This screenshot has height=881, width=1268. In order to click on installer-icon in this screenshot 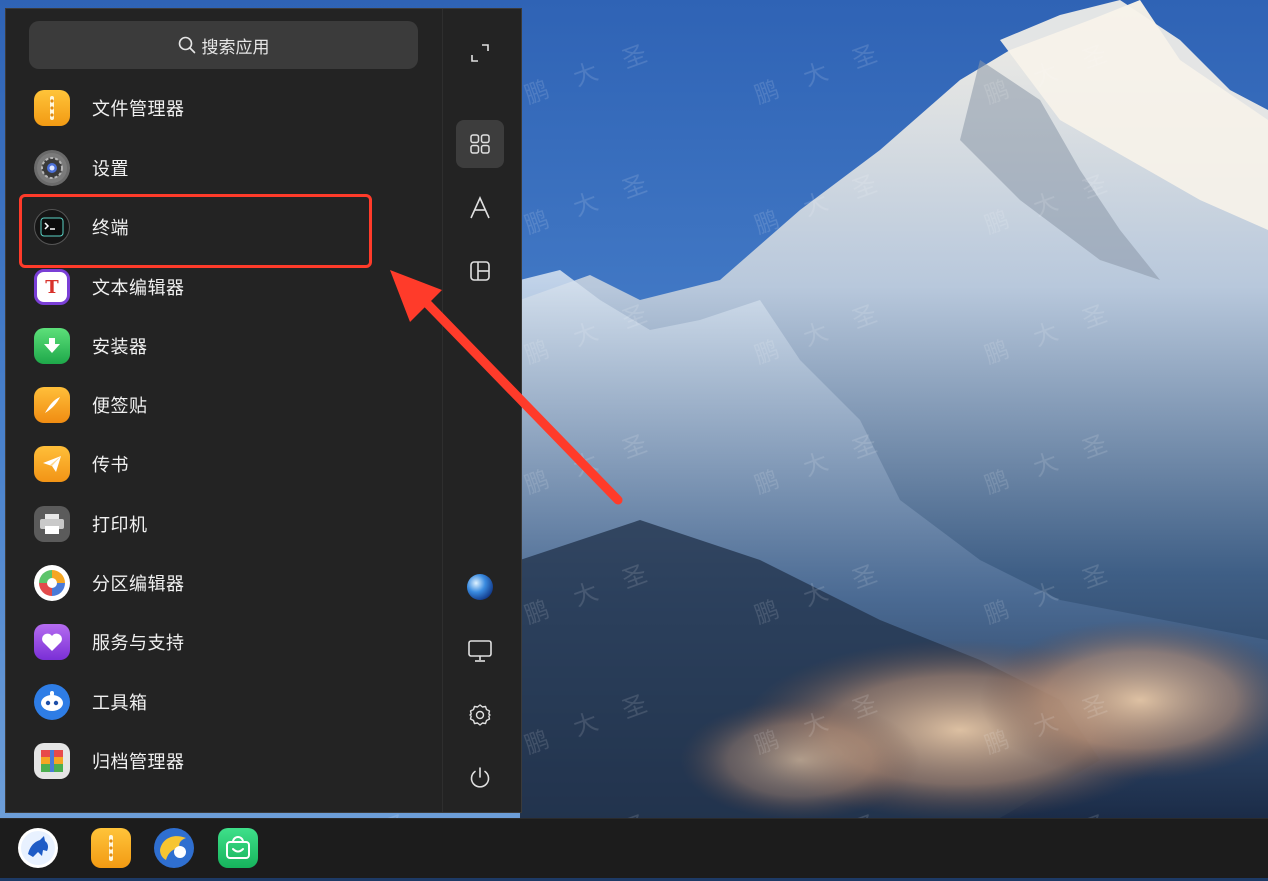, I will do `click(52, 346)`.